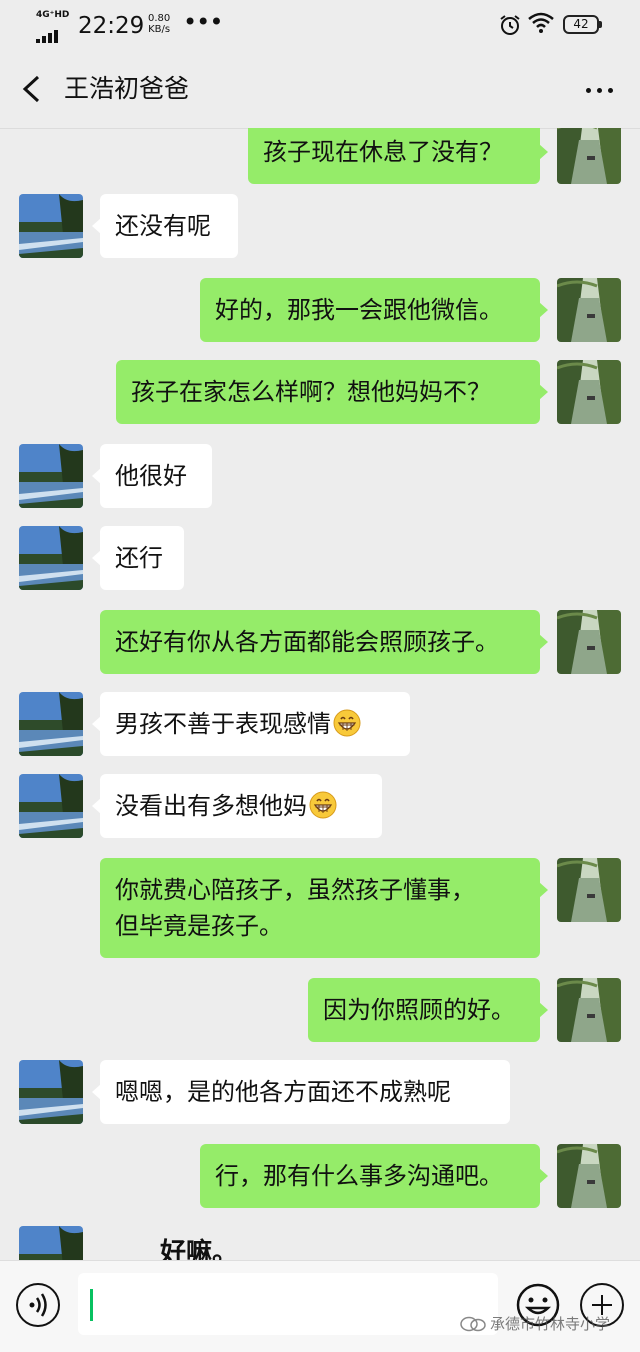  I want to click on message-text: 还行, so click(139, 558).